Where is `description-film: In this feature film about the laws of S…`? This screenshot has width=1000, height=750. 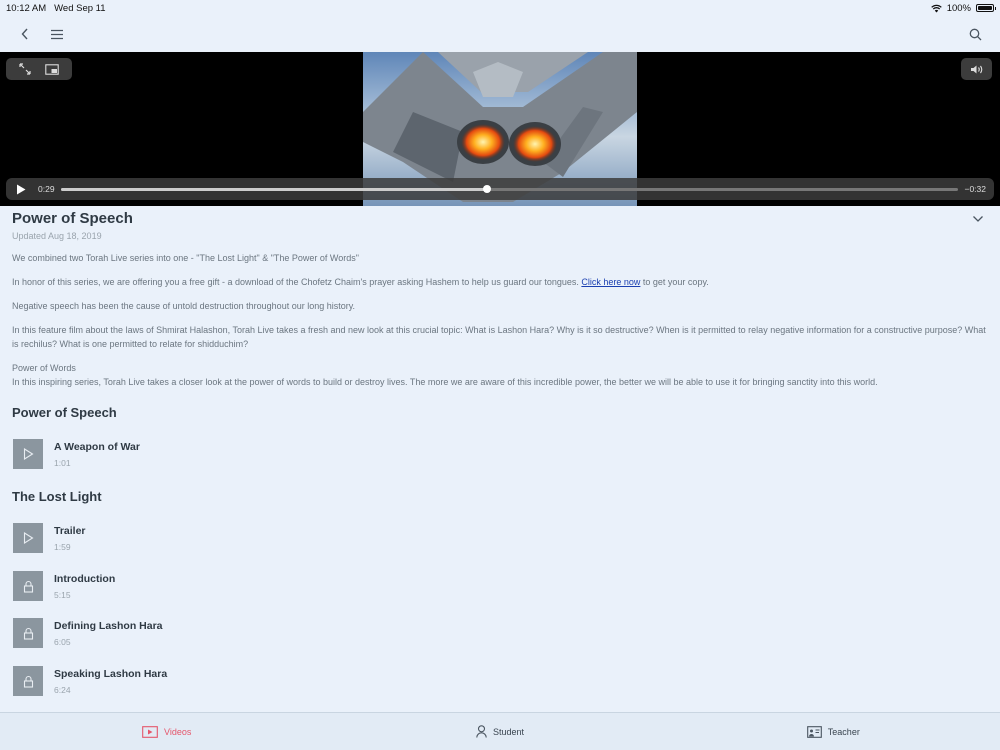
description-film: In this feature film about the laws of S… is located at coordinates (499, 337).